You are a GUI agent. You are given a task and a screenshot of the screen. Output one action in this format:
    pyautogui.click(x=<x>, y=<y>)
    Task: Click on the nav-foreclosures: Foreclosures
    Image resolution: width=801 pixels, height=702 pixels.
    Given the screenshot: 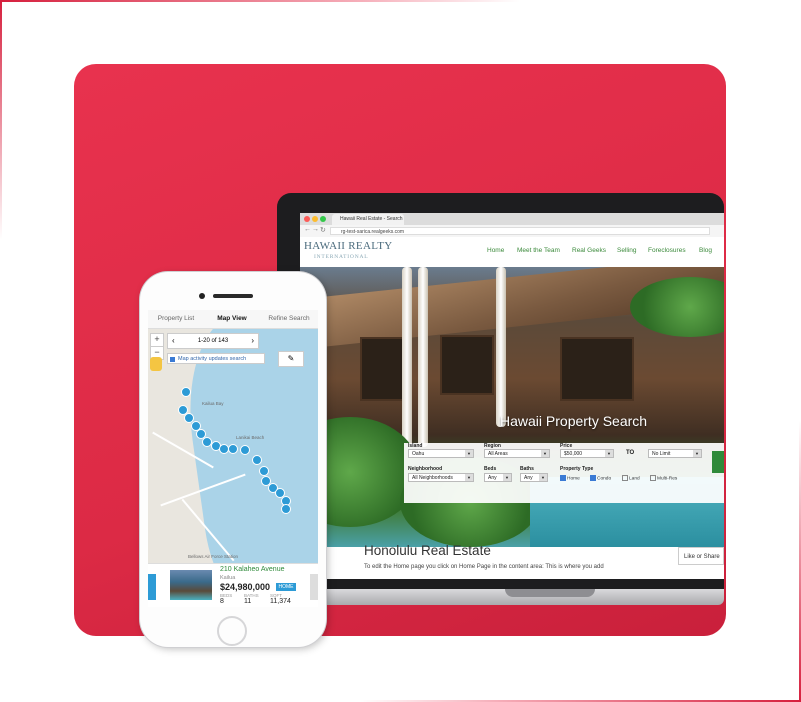 What is the action you would take?
    pyautogui.click(x=667, y=250)
    